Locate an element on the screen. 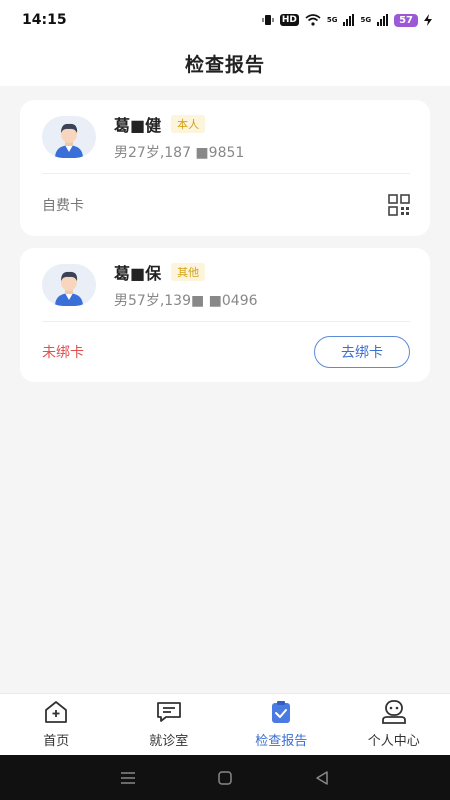 The image size is (450, 800). home-square-icon is located at coordinates (225, 778).